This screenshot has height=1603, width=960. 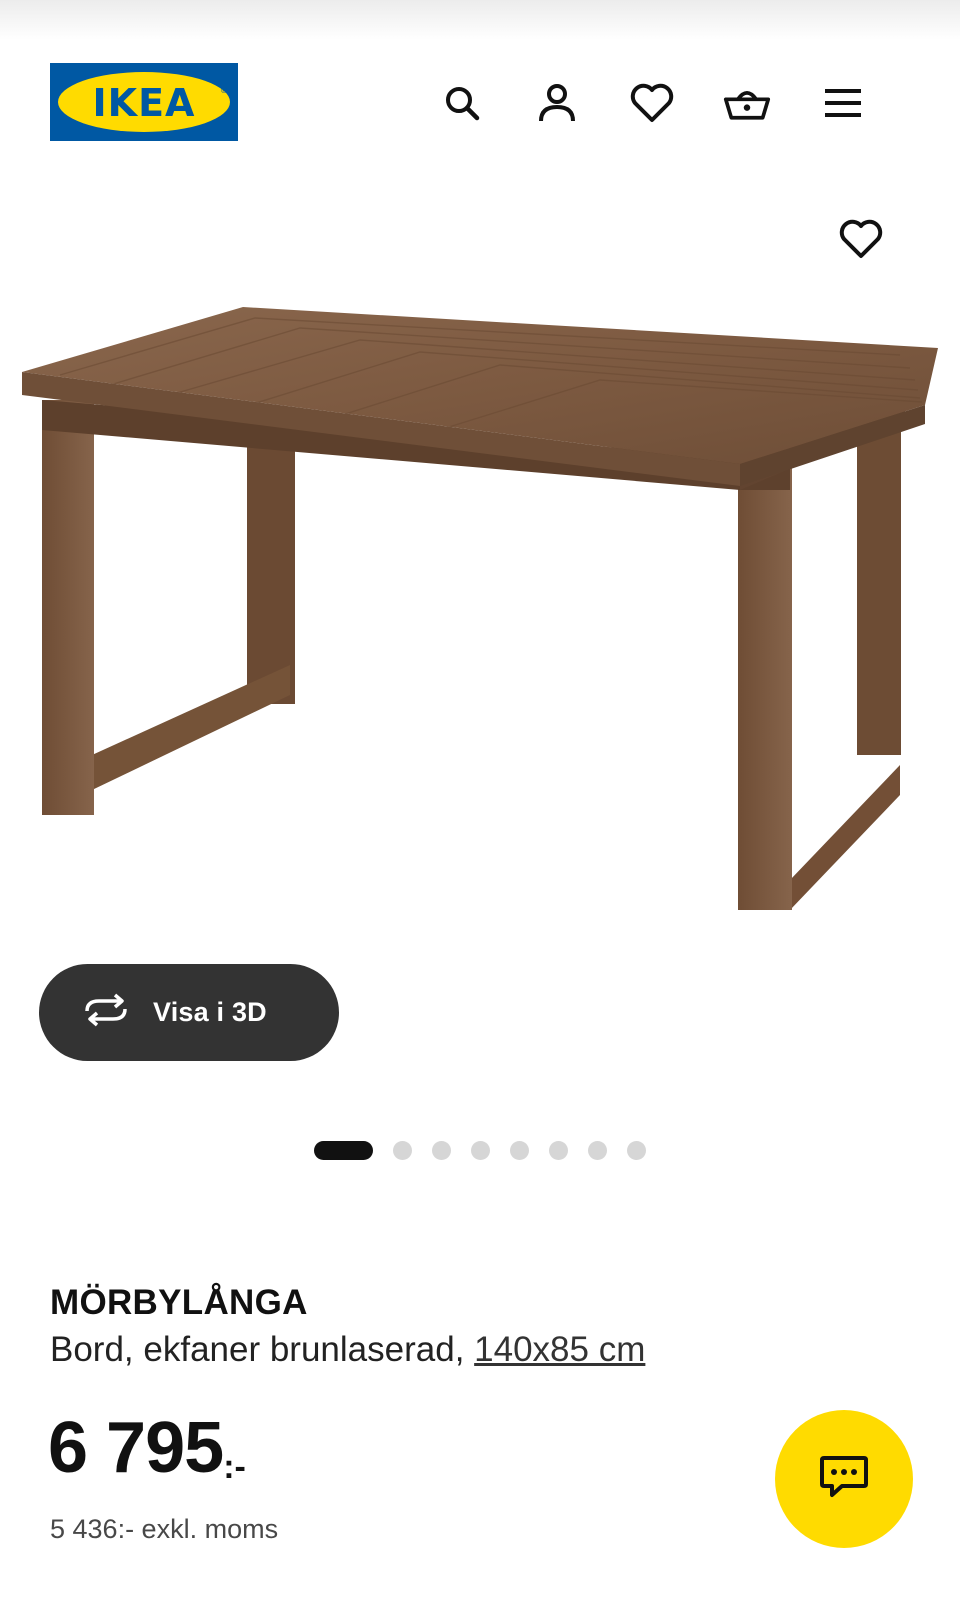 What do you see at coordinates (164, 1529) in the screenshot?
I see `price-excl-vat: 5 436:- exkl. moms` at bounding box center [164, 1529].